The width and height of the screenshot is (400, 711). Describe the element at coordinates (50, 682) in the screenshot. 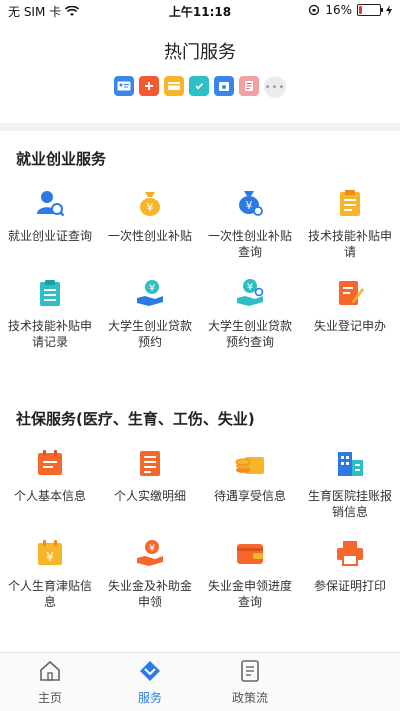

I see `tab-home: 主页` at that location.